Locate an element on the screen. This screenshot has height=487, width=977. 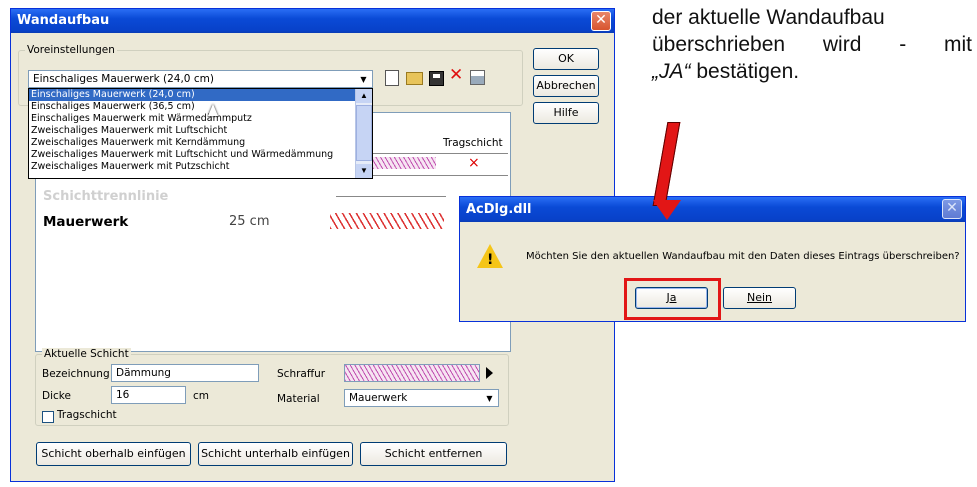
insert-below-button: Schicht unterhalb einfügen is located at coordinates (275, 454).